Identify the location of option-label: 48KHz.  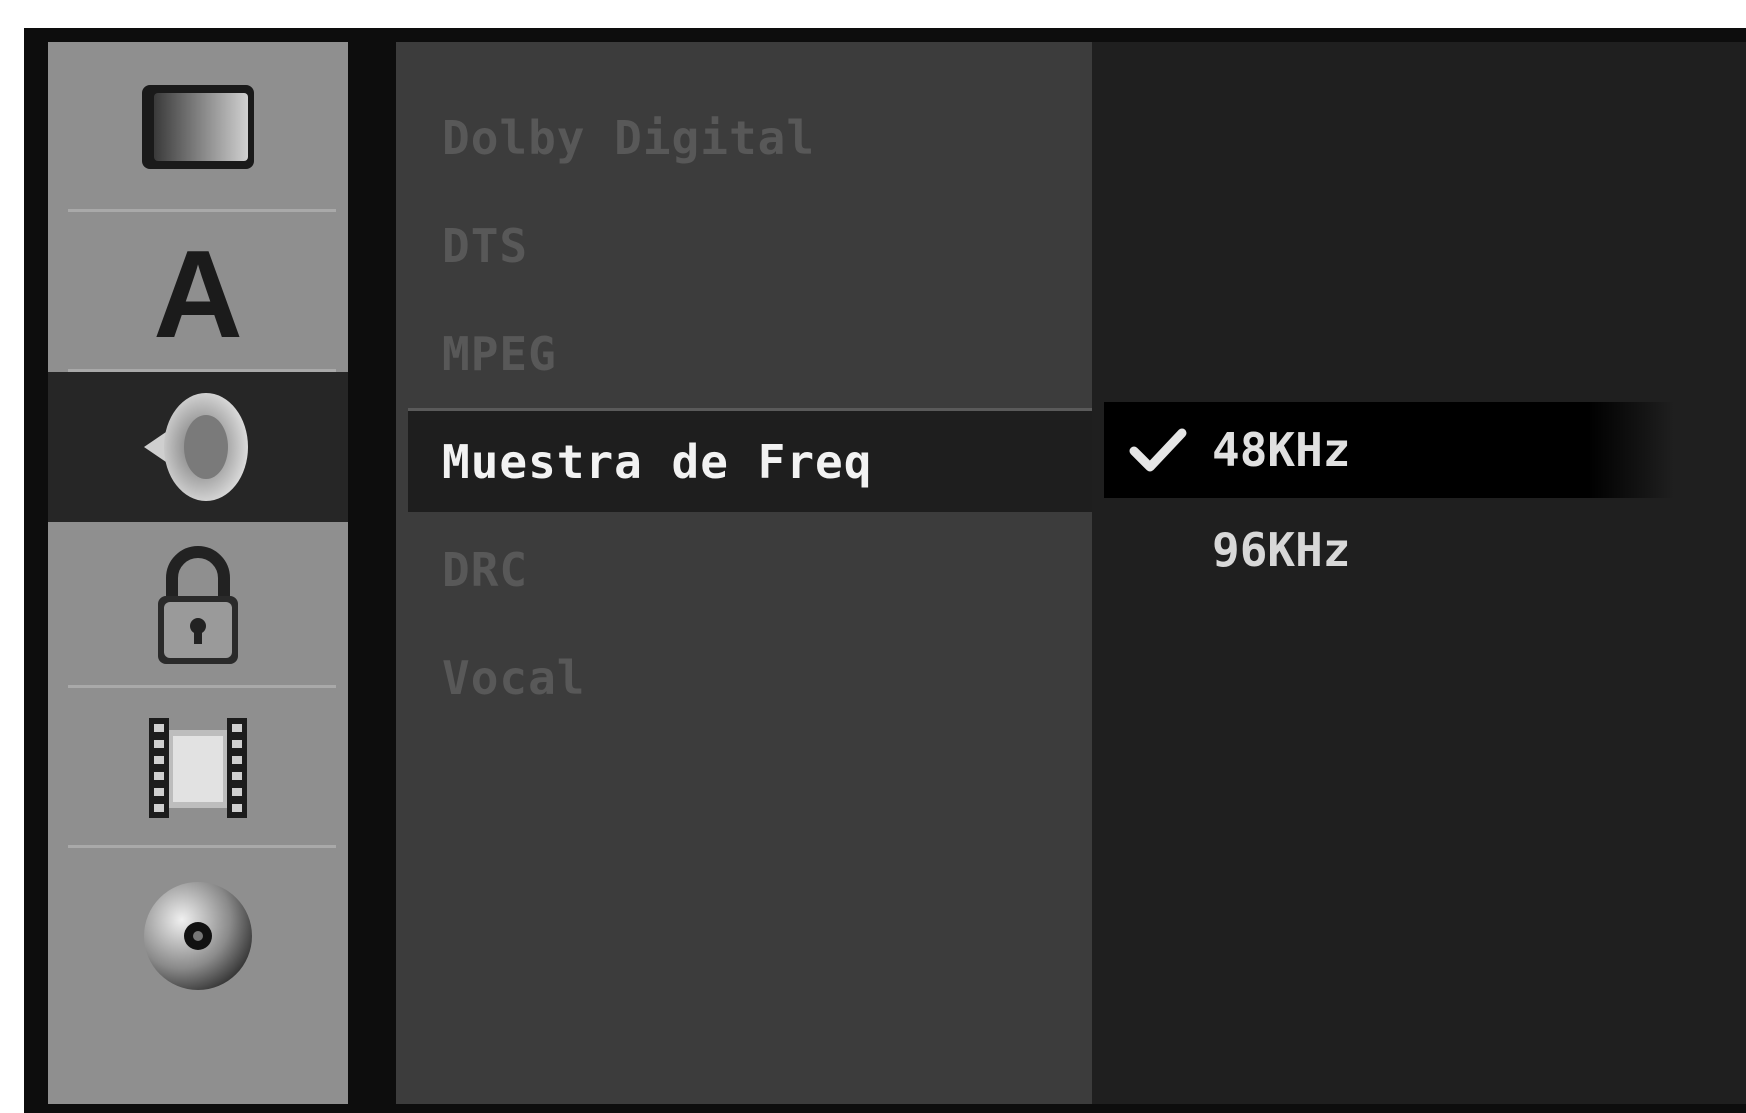
(1281, 450).